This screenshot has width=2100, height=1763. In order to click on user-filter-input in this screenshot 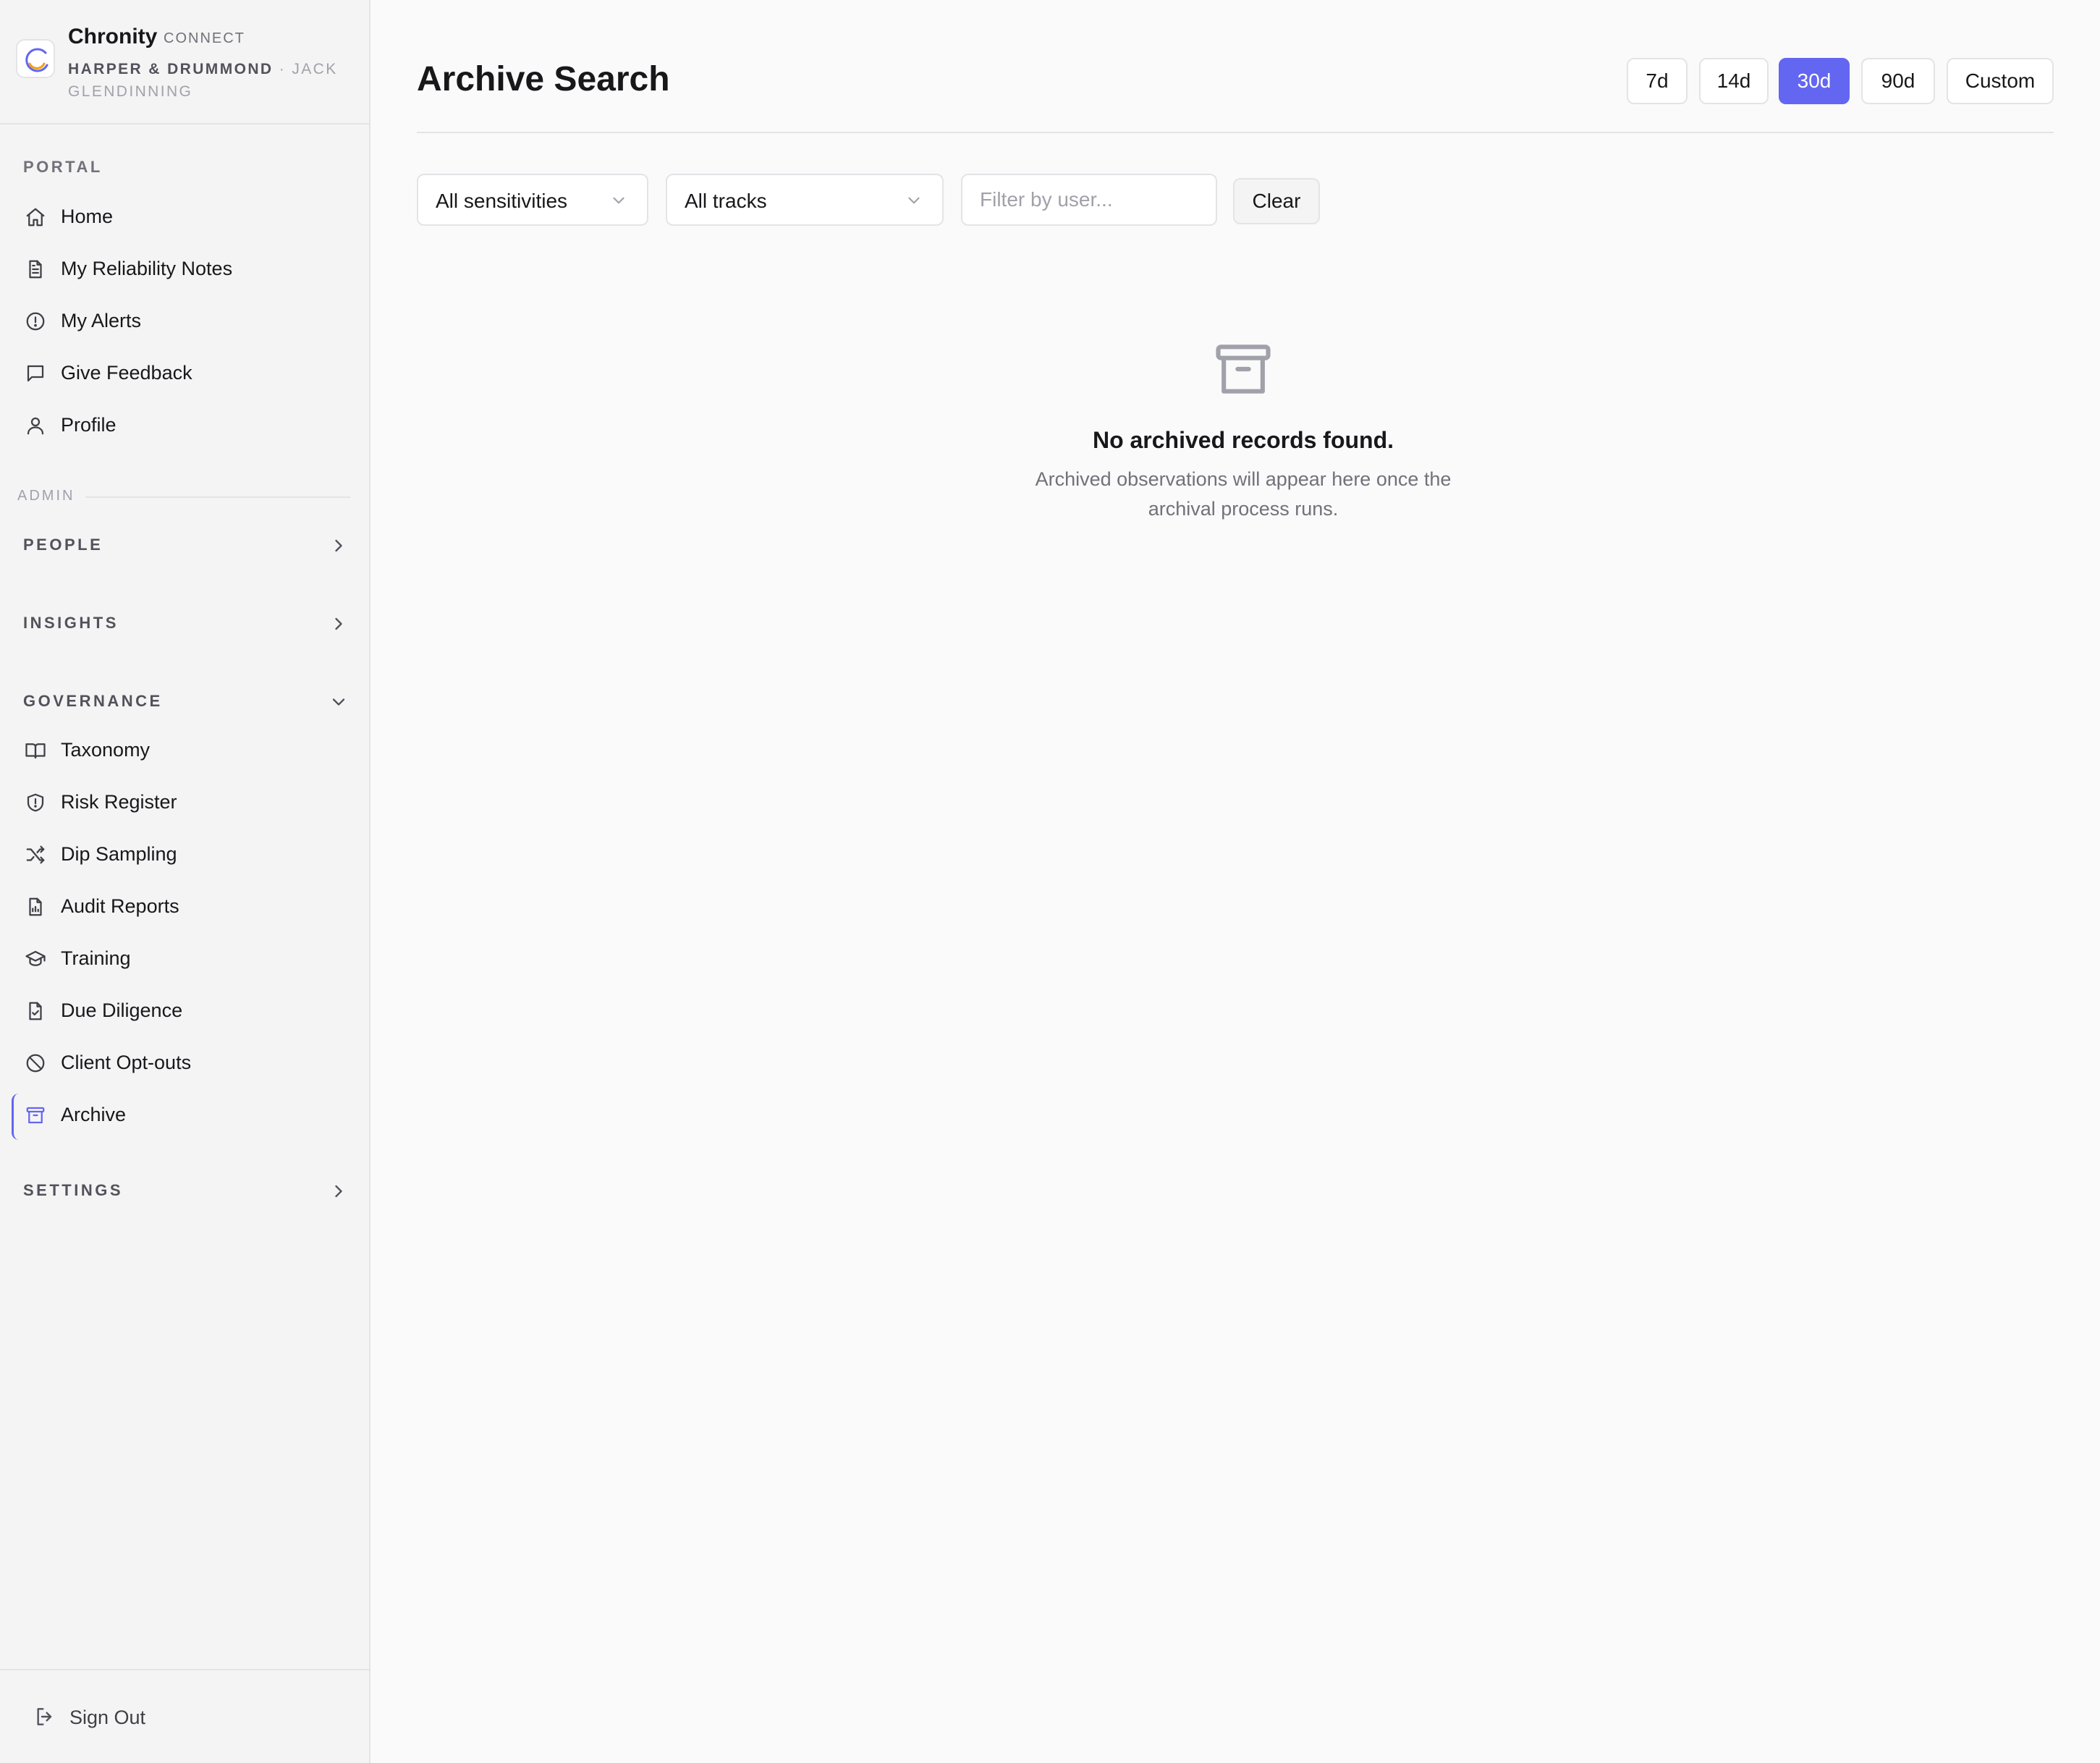, I will do `click(1089, 200)`.